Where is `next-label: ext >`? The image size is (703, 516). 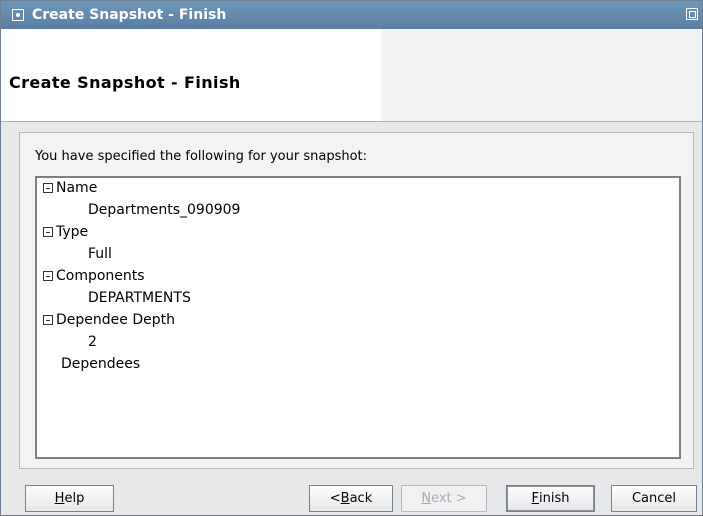 next-label: ext > is located at coordinates (449, 498).